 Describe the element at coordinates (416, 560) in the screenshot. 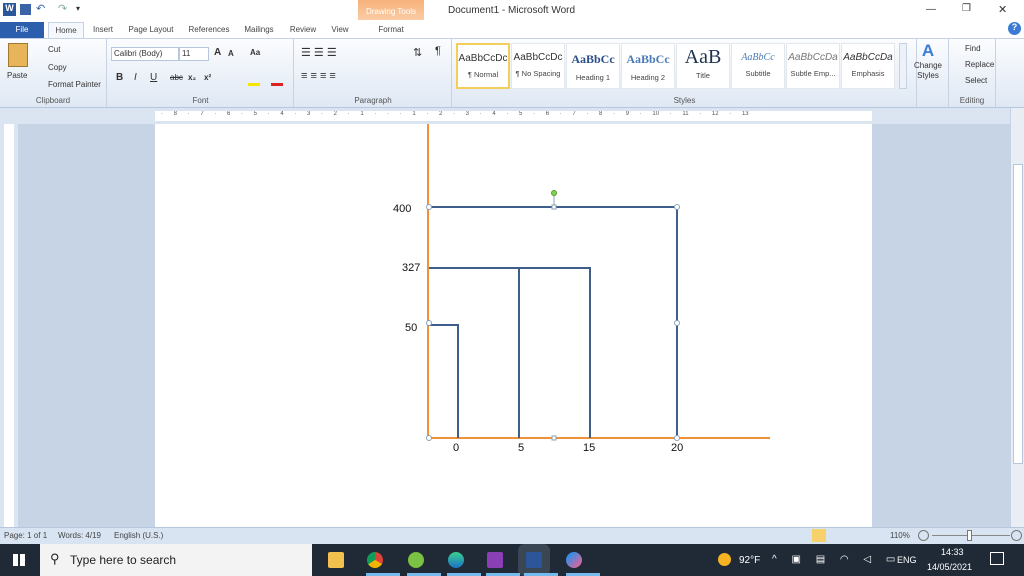

I see `app-icon` at that location.